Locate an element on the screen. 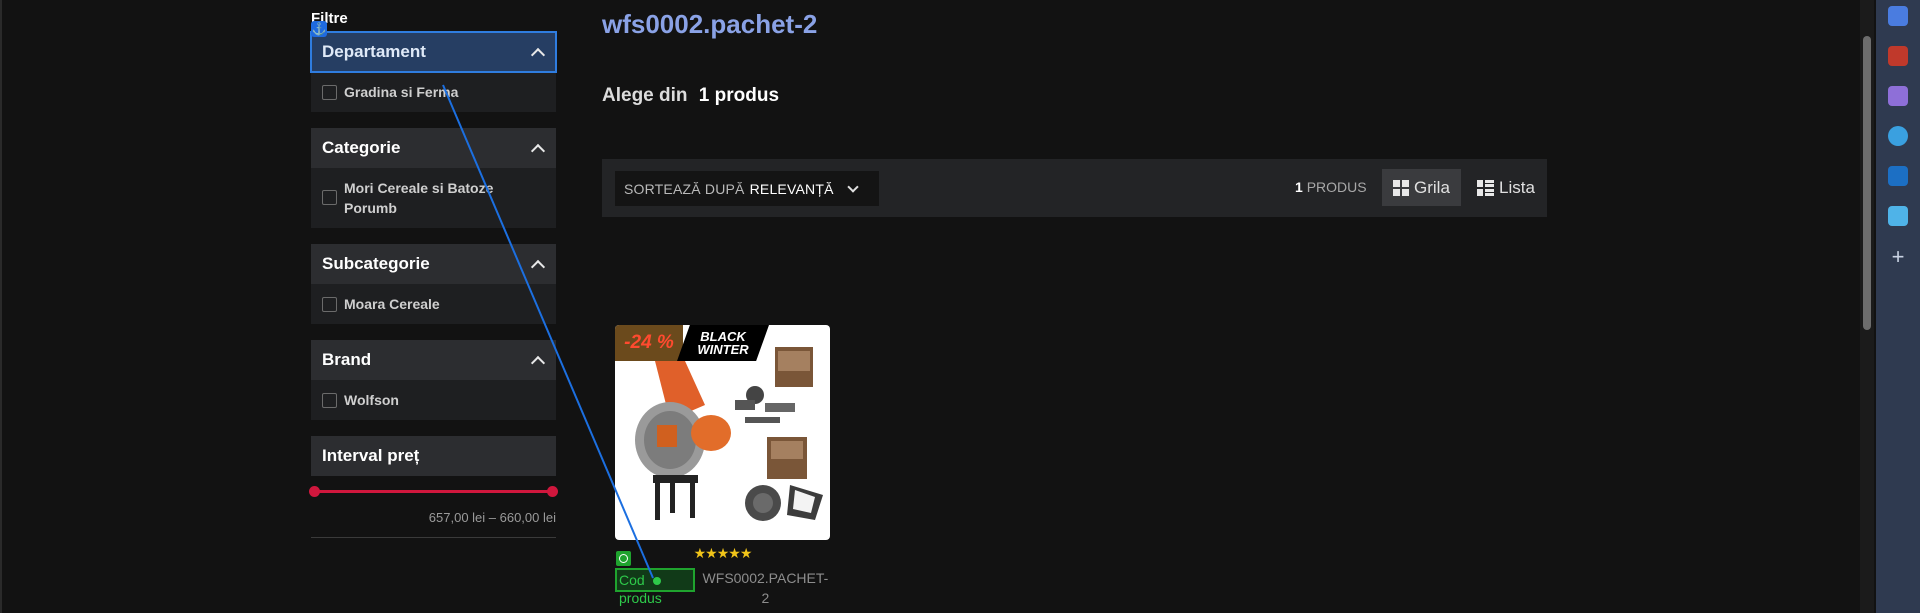 The height and width of the screenshot is (613, 1920). page-scrollbar is located at coordinates (1867, 306).